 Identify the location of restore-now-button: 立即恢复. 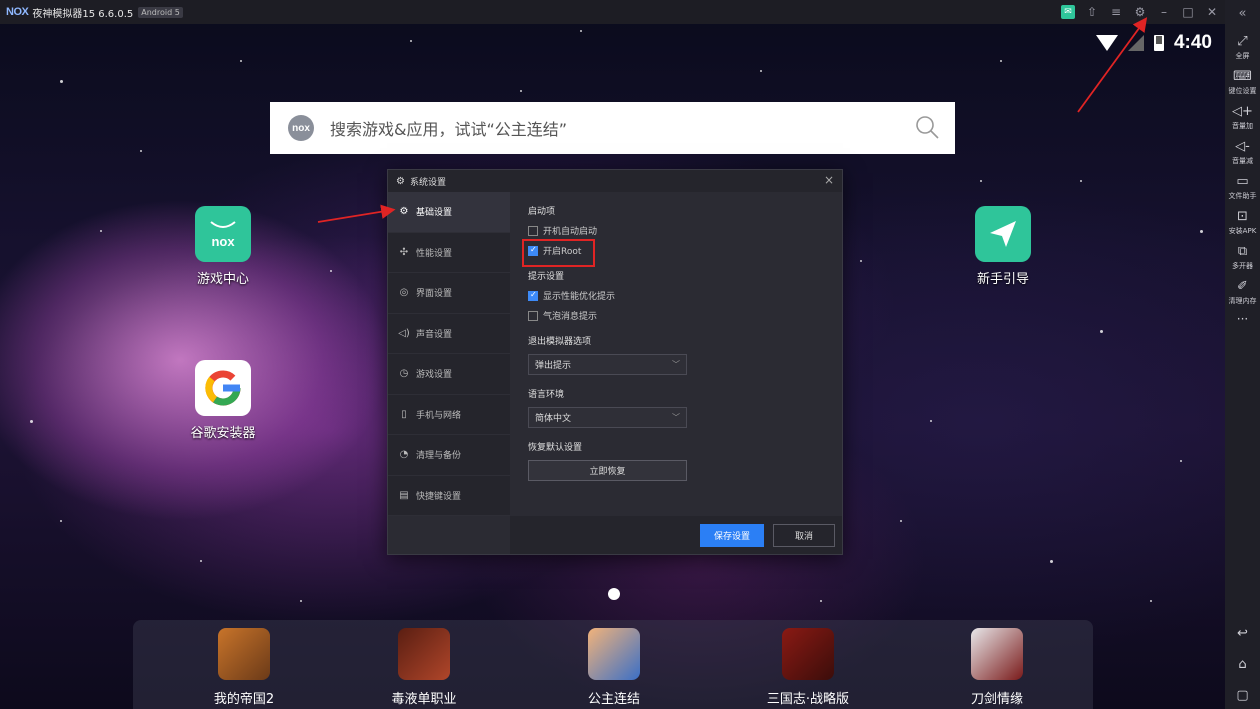
(607, 470).